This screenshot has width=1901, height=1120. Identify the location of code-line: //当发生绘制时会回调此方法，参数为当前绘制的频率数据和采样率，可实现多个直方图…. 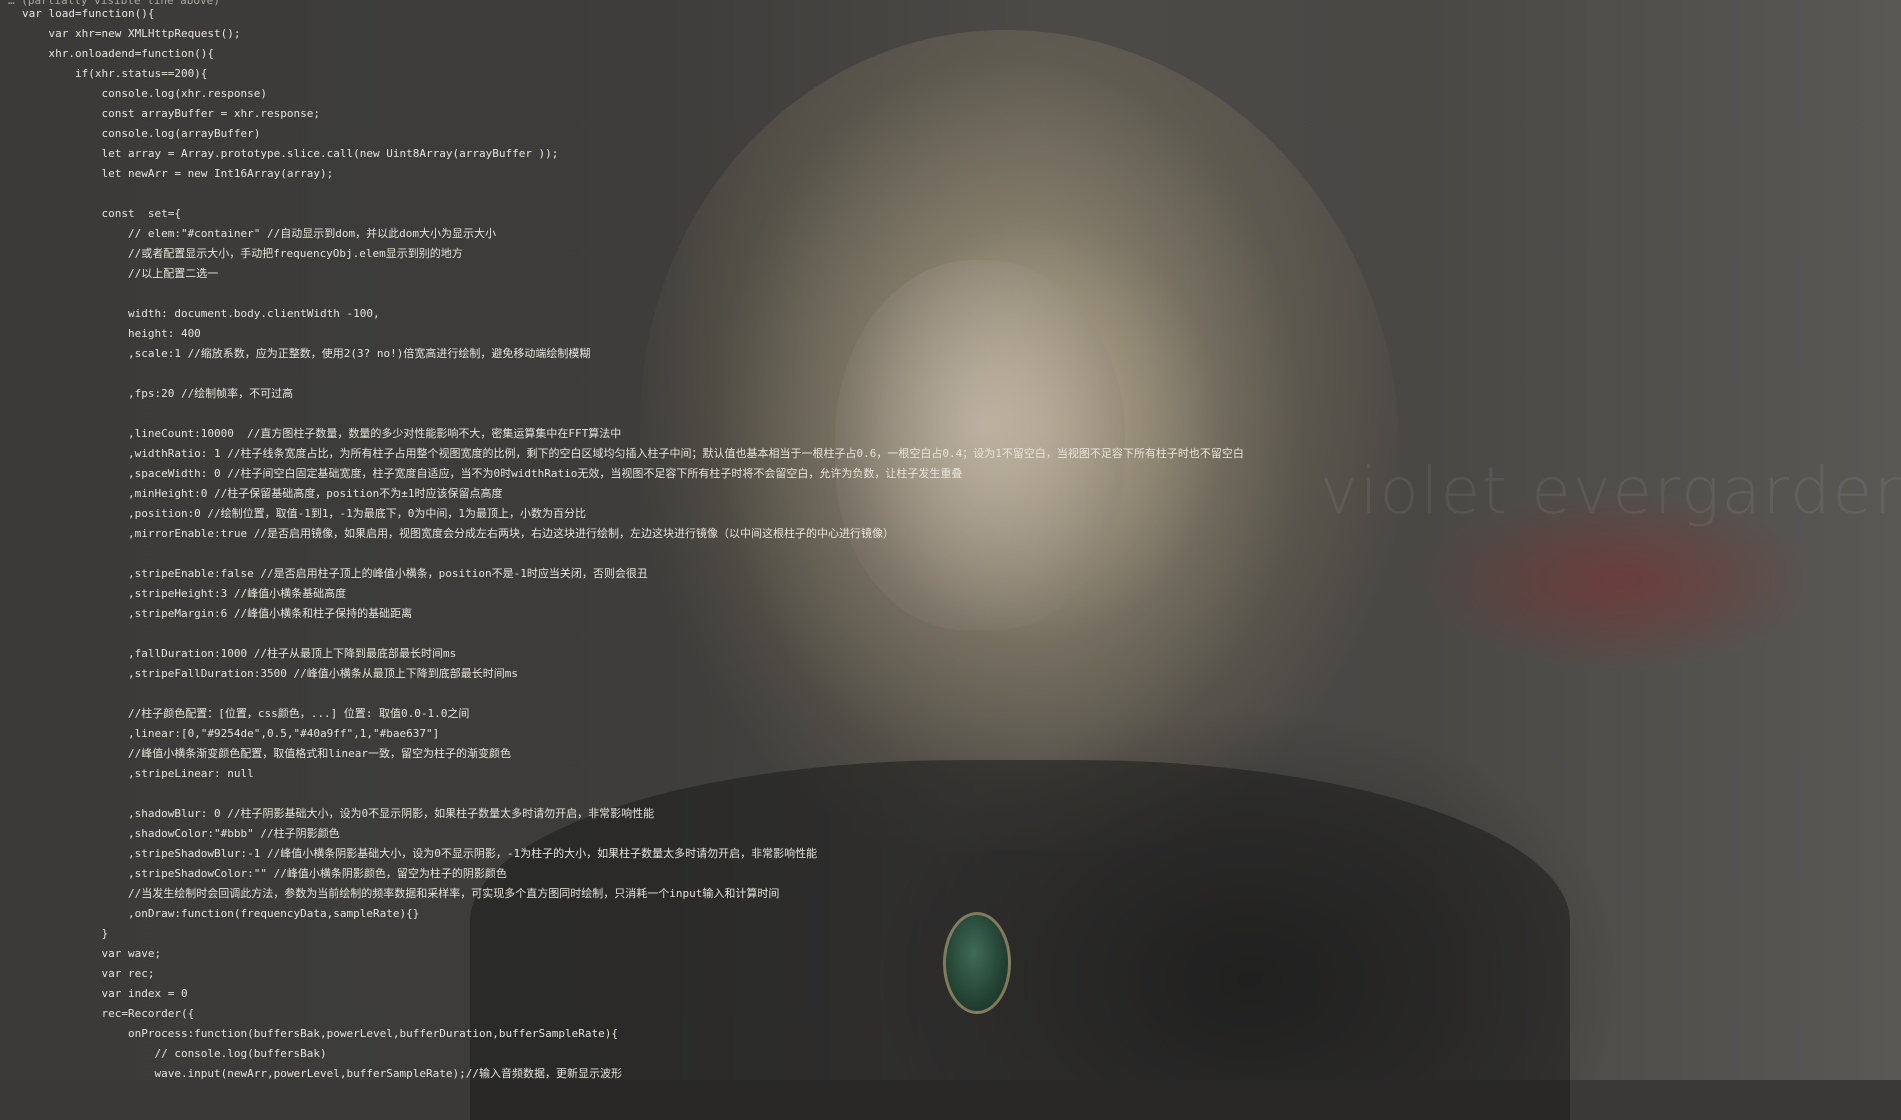
(401, 893).